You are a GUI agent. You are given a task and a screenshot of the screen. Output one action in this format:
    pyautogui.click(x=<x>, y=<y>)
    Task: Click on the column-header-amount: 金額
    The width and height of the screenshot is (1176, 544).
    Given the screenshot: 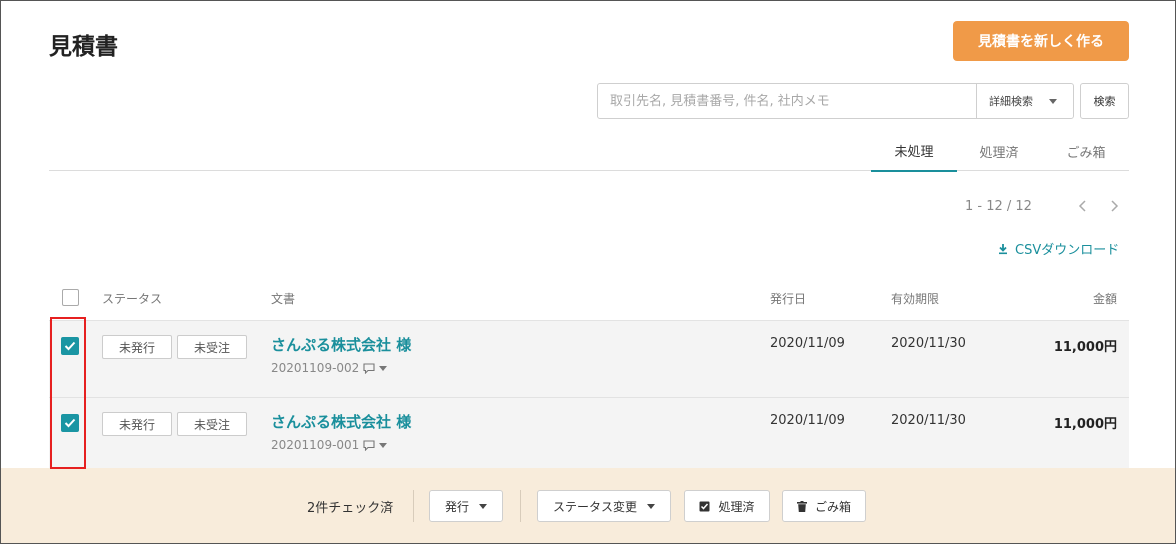 What is the action you would take?
    pyautogui.click(x=1104, y=299)
    